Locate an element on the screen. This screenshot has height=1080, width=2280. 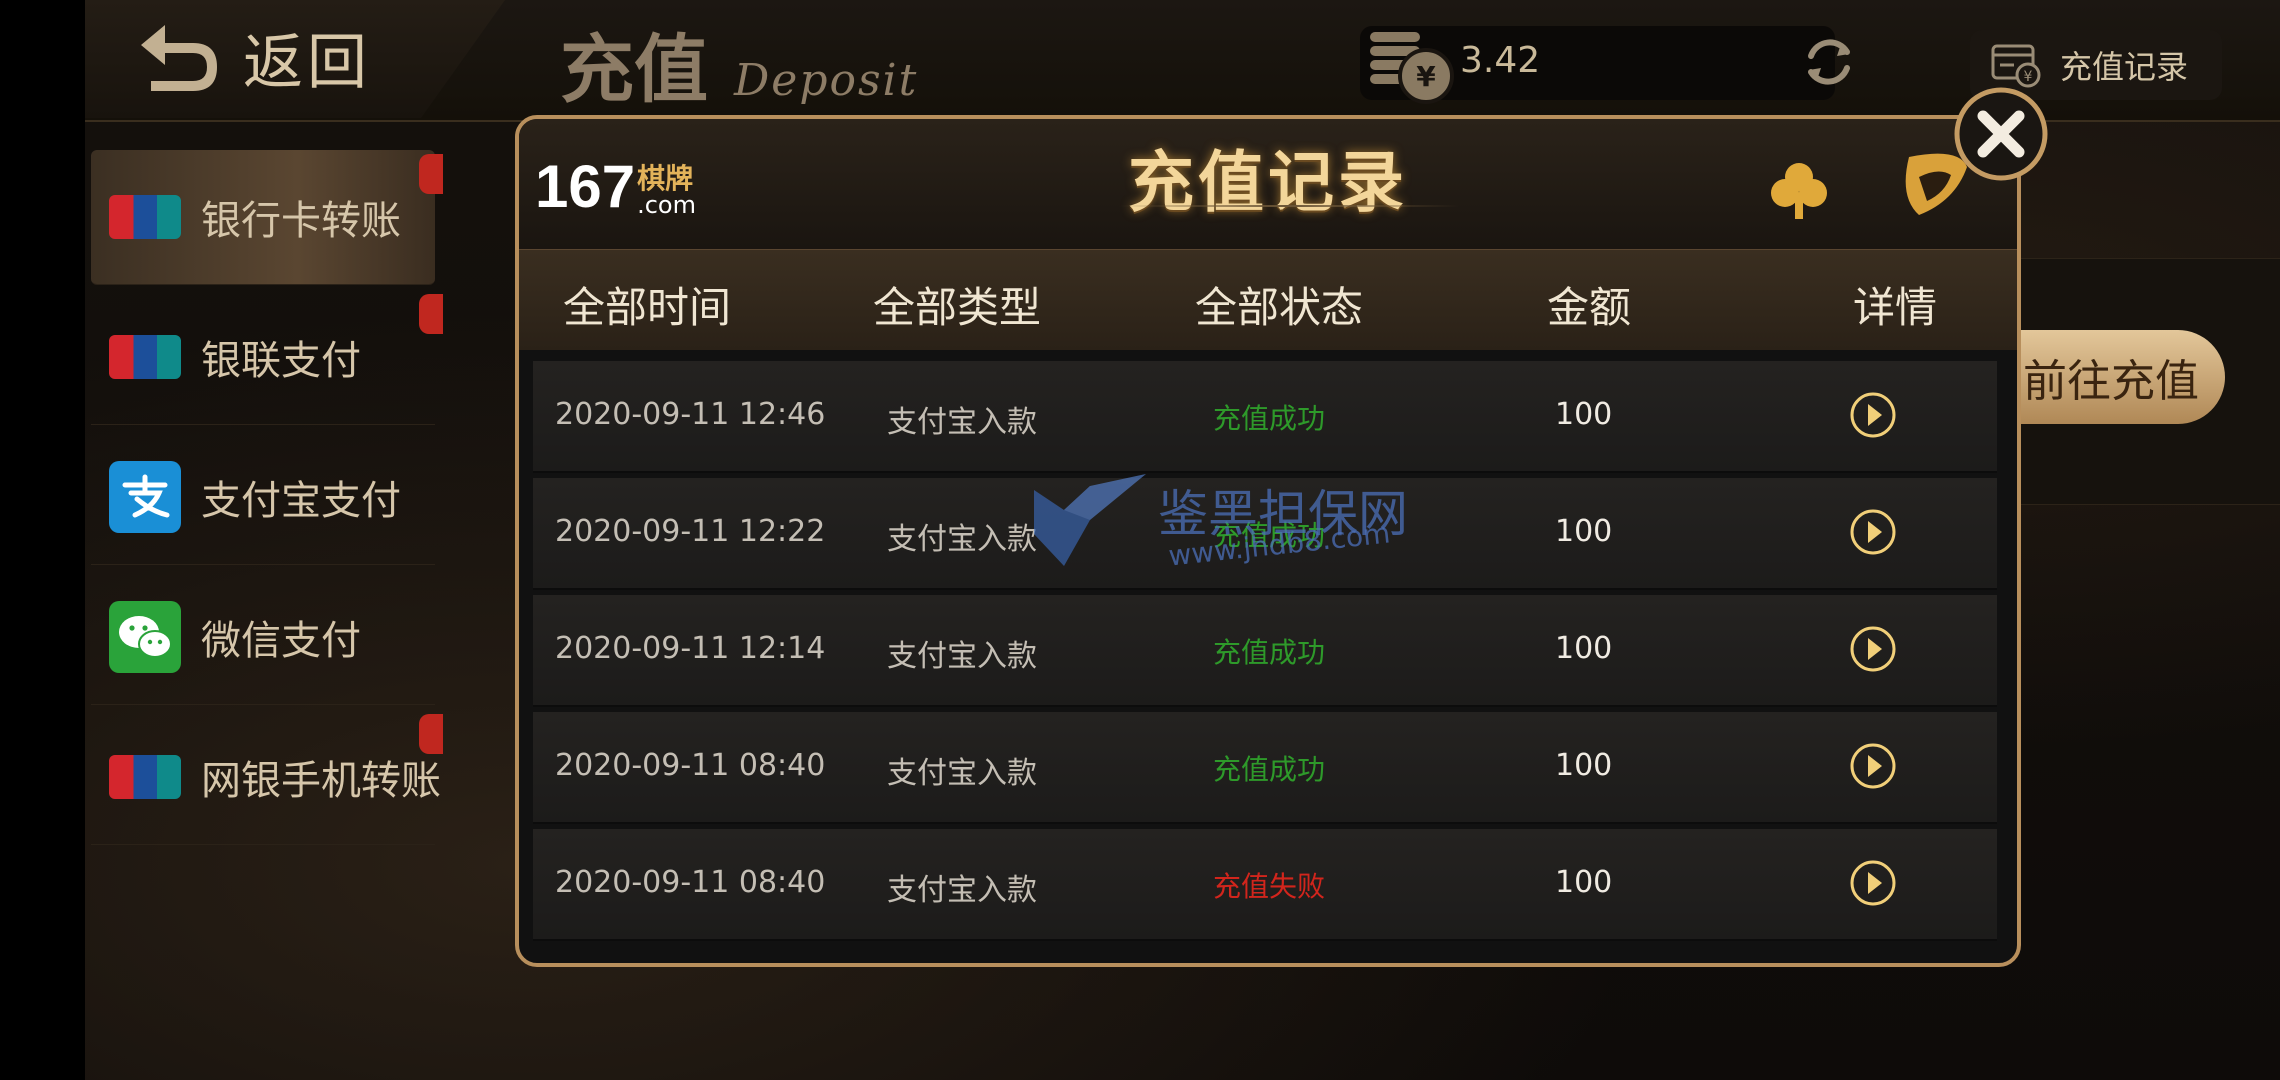
page-title: 充值 Deposit is located at coordinates (739, 63).